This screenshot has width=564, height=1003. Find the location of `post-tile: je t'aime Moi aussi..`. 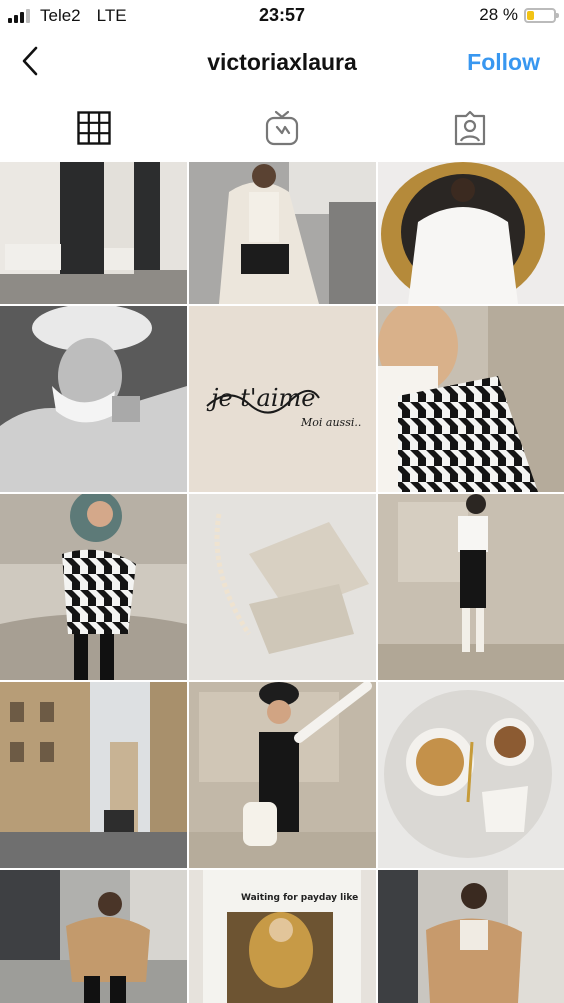

post-tile: je t'aime Moi aussi.. is located at coordinates (282, 399).